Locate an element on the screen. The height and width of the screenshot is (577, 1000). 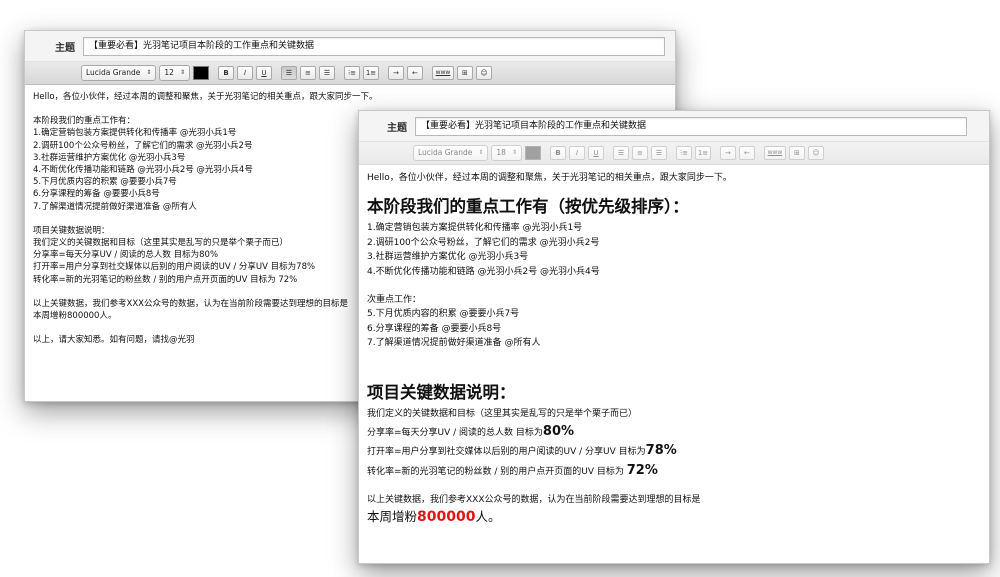
metric-value: 80% is located at coordinates (558, 432).